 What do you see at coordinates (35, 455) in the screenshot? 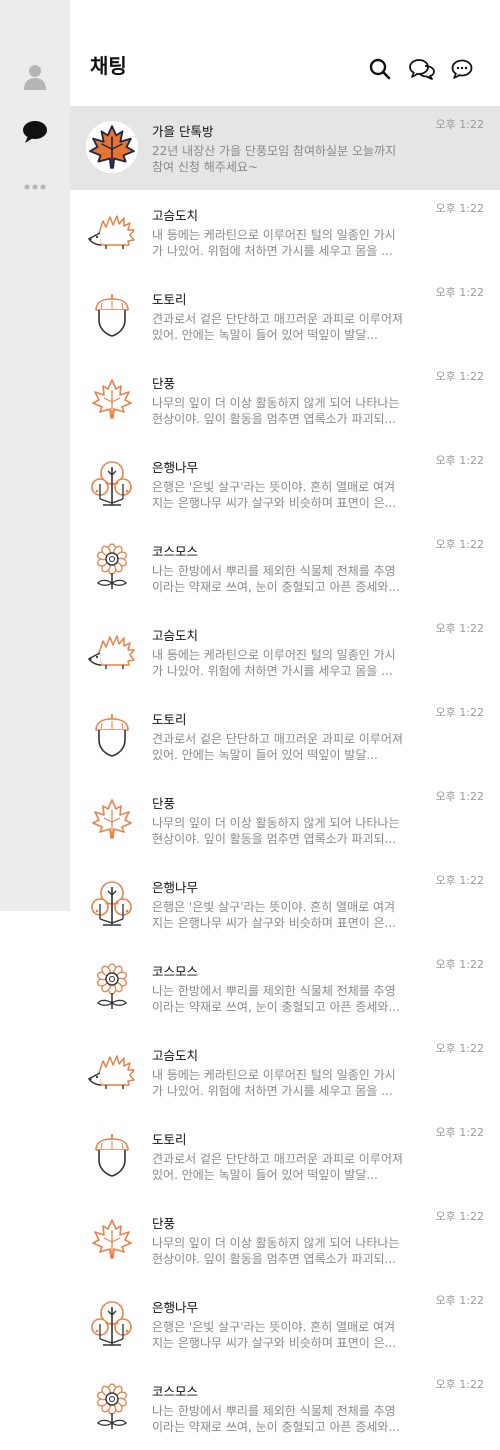
I see `sidebar` at bounding box center [35, 455].